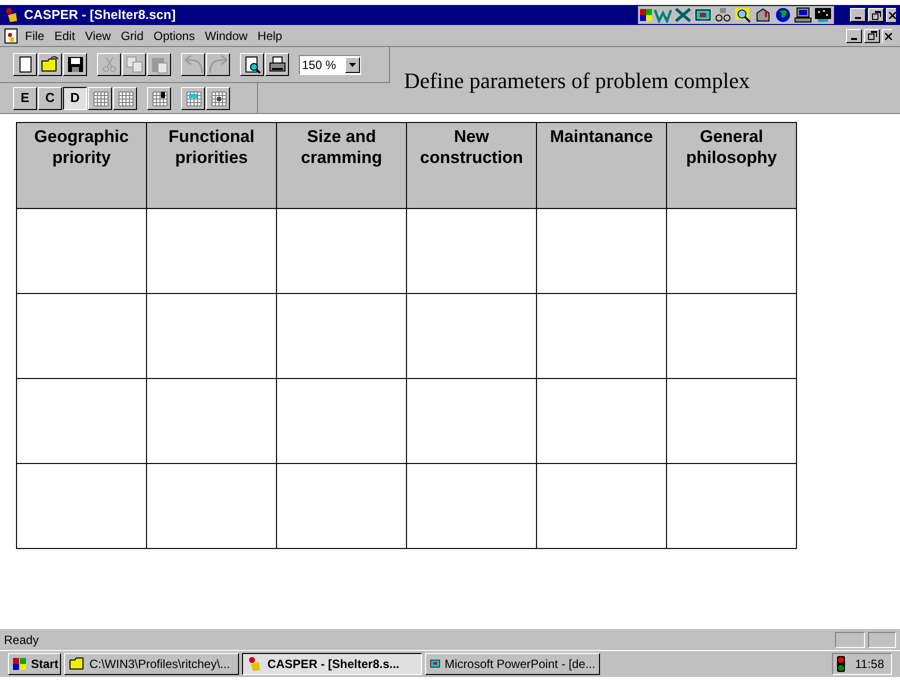 The image size is (900, 681). What do you see at coordinates (783, 15) in the screenshot?
I see `globe-icon` at bounding box center [783, 15].